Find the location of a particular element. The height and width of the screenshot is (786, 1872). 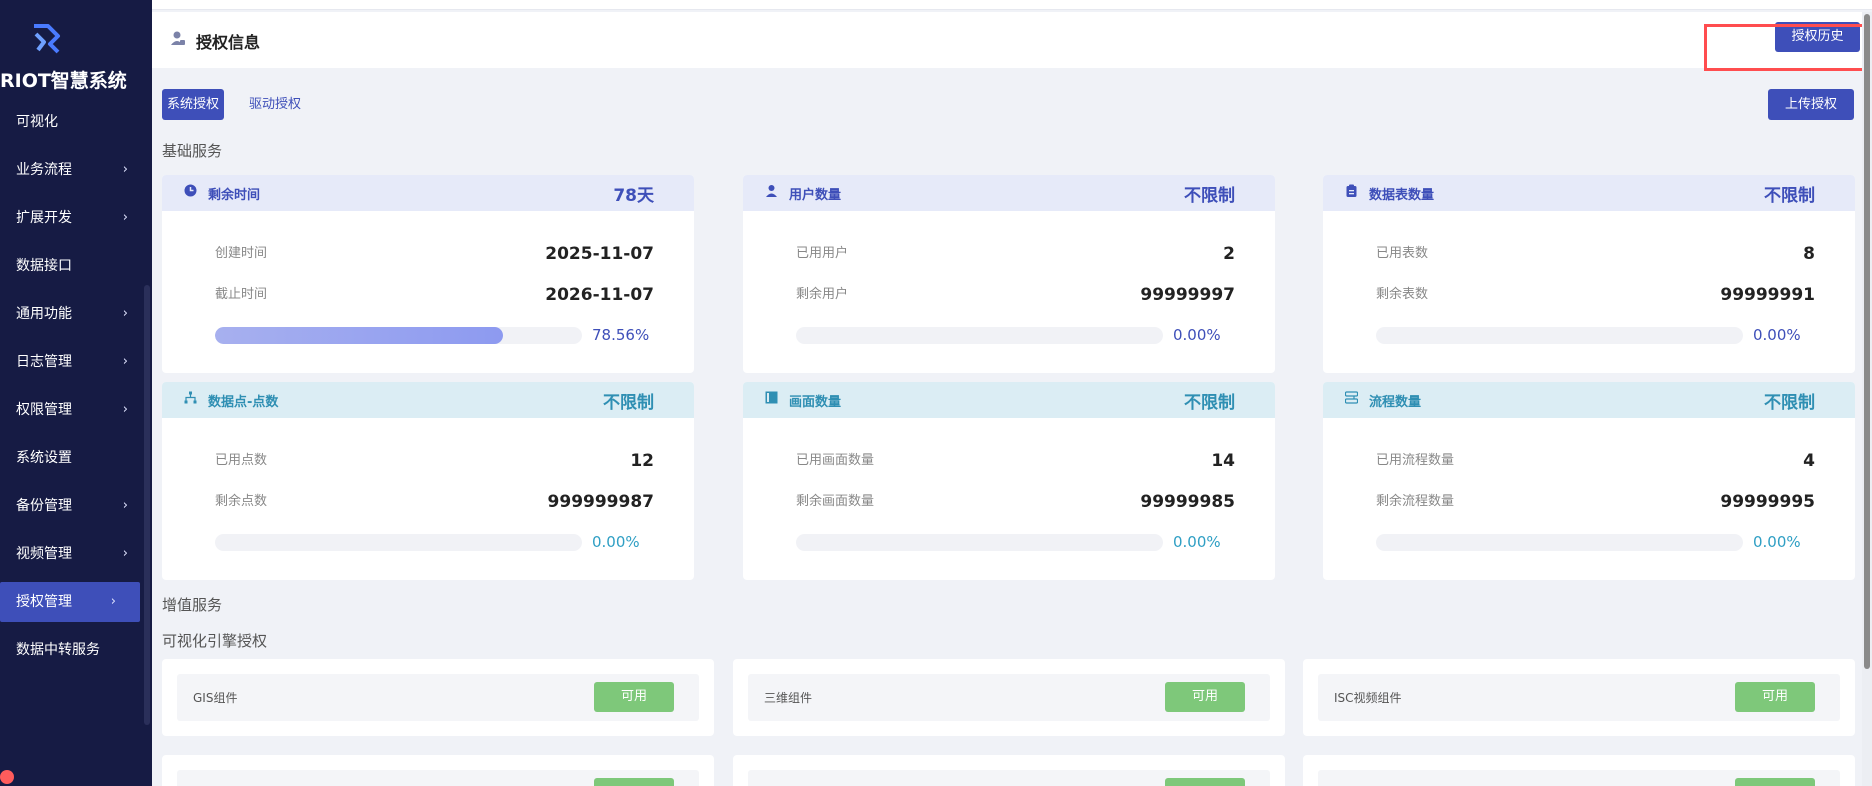

component-card: ISC视频组件 可用 is located at coordinates (1579, 697).